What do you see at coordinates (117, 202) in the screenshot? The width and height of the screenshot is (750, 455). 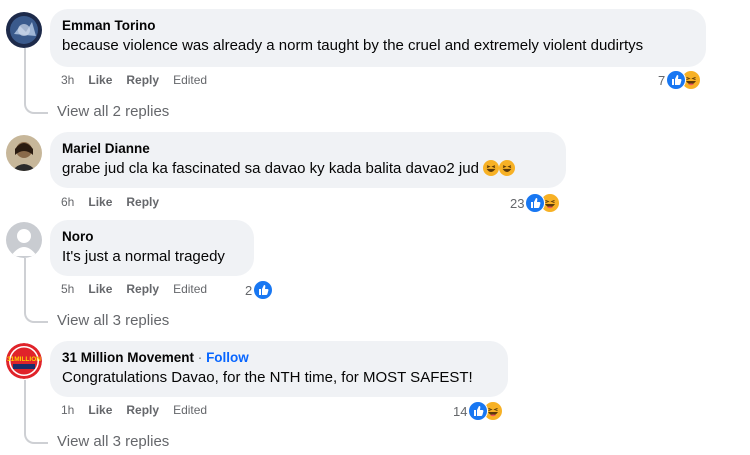 I see `comment-actions: 6h Like Reply` at bounding box center [117, 202].